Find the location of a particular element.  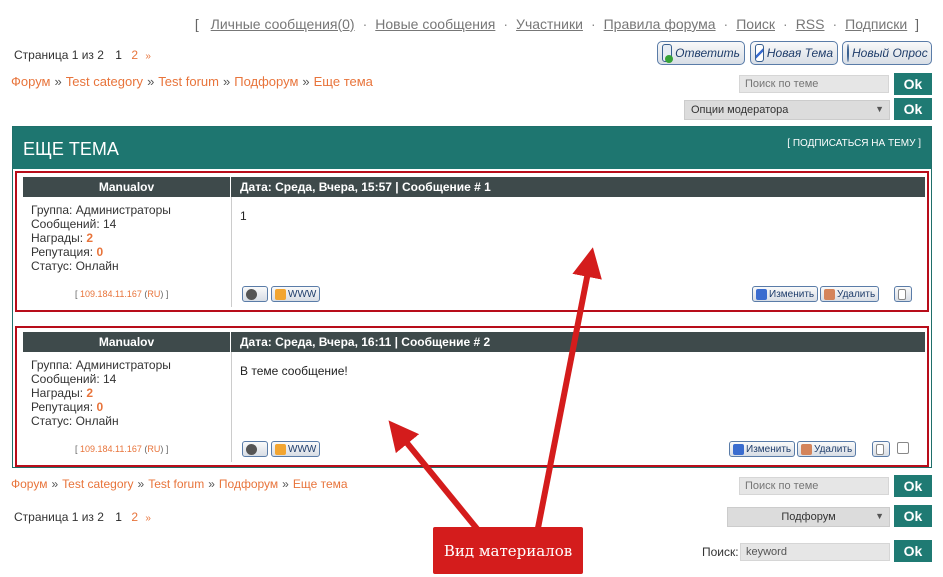

arrow-left-icon is located at coordinates (434, 476).